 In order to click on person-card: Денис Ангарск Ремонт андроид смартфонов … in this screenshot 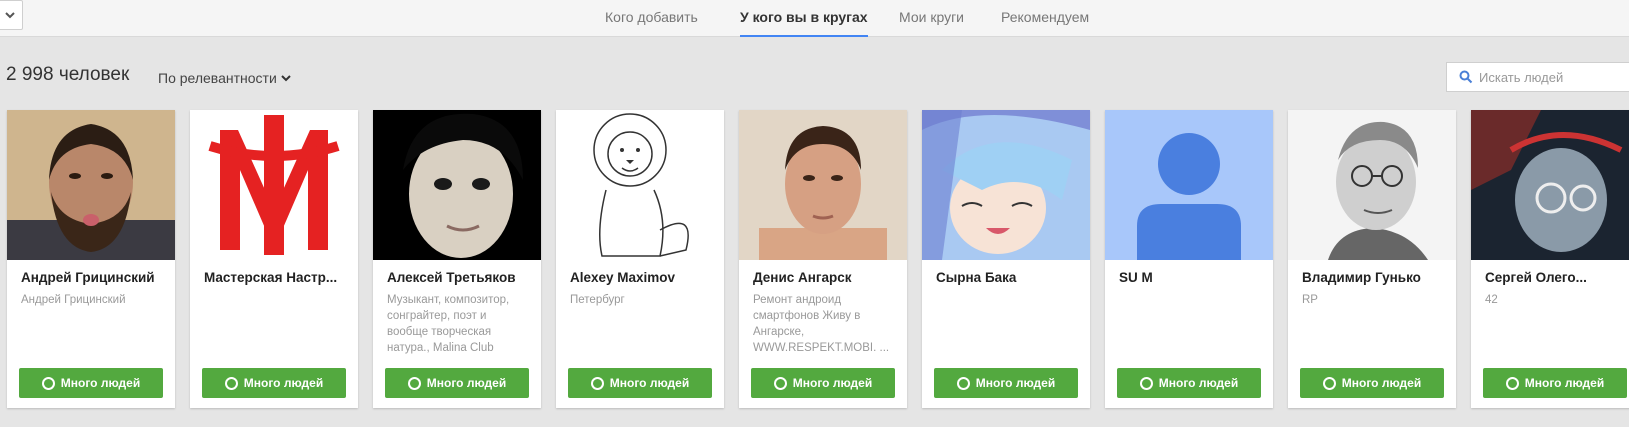, I will do `click(823, 259)`.